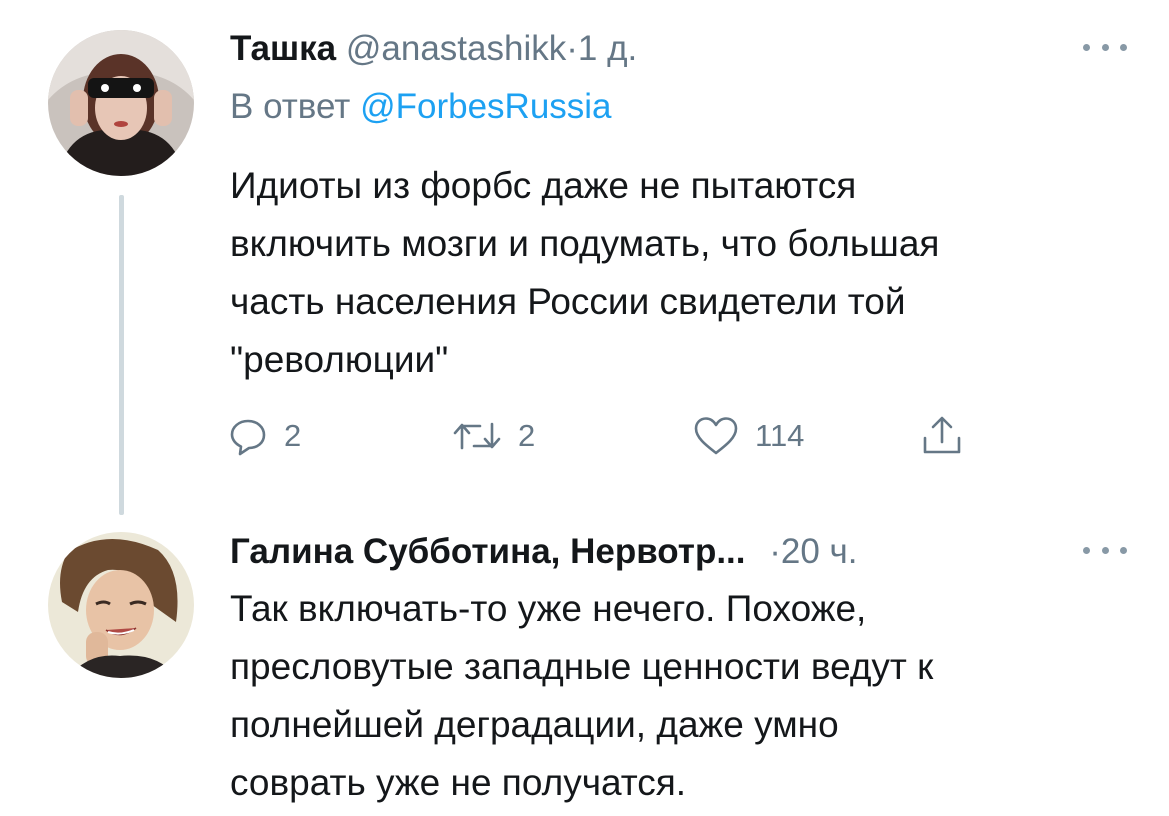 This screenshot has height=816, width=1169. What do you see at coordinates (748, 436) in the screenshot?
I see `like-button: 114` at bounding box center [748, 436].